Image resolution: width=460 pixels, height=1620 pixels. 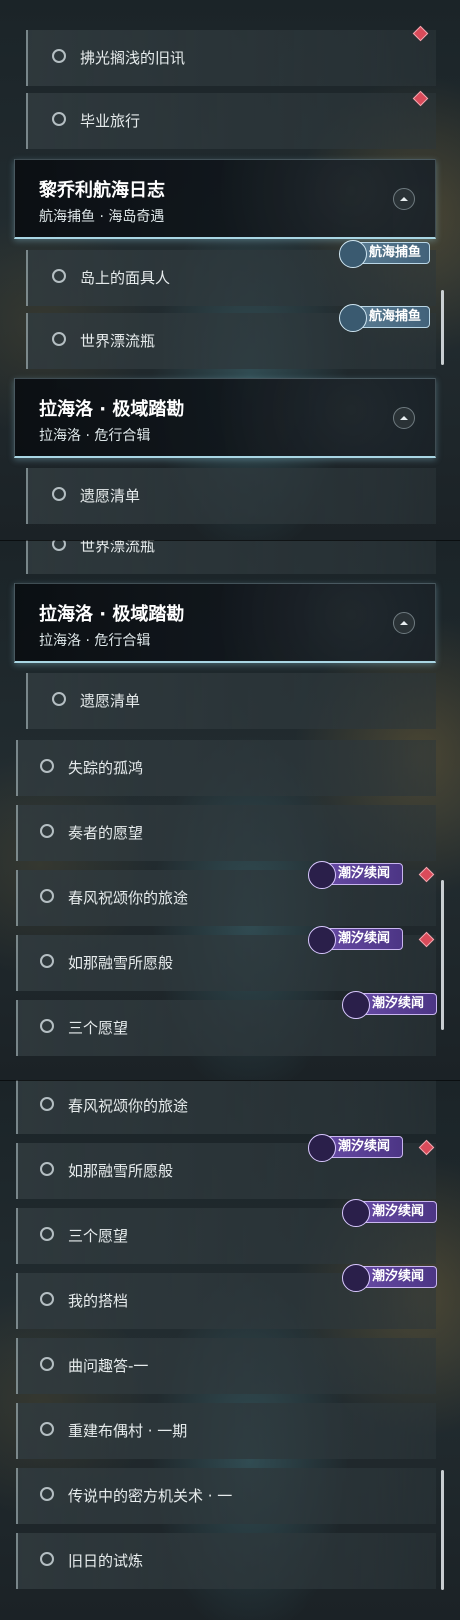 I want to click on quest-label: 岛上的面具人, so click(x=125, y=278).